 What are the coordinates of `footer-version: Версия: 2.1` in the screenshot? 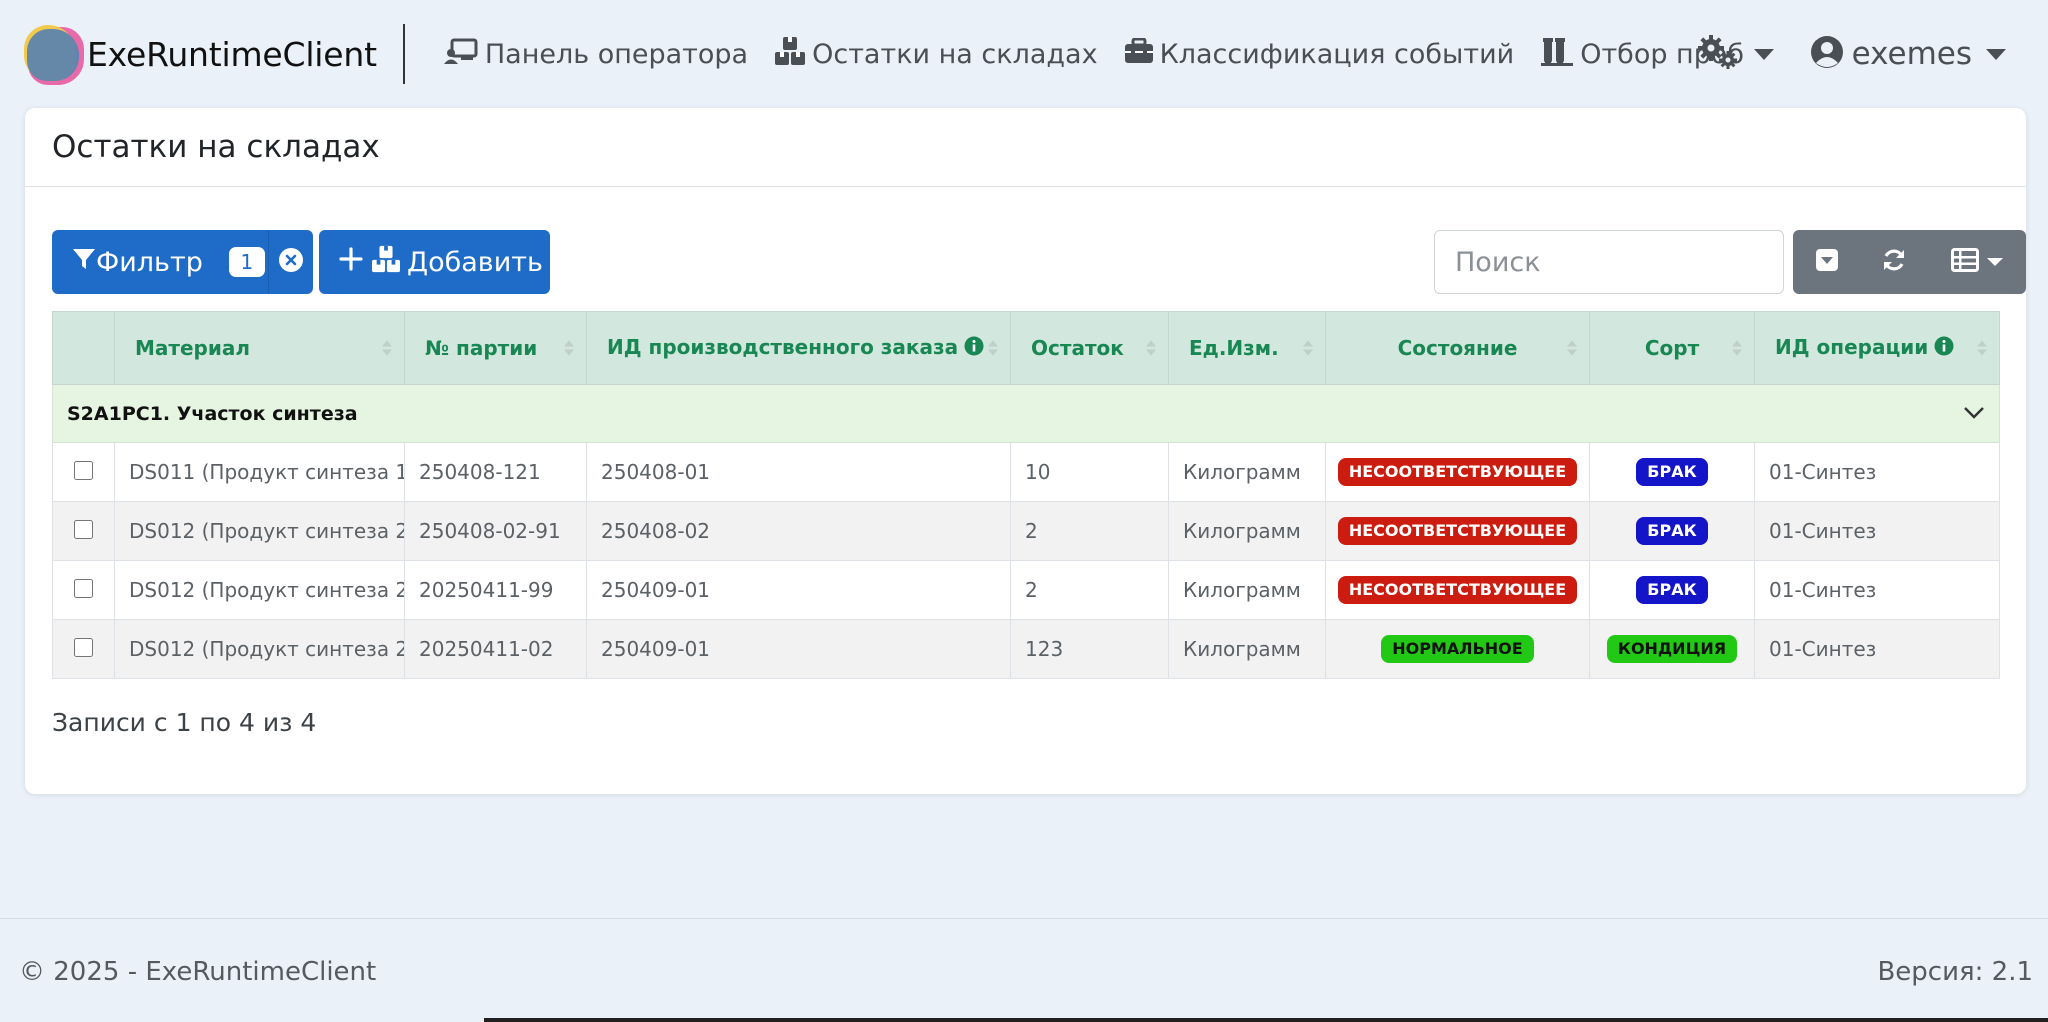 It's located at (1955, 972).